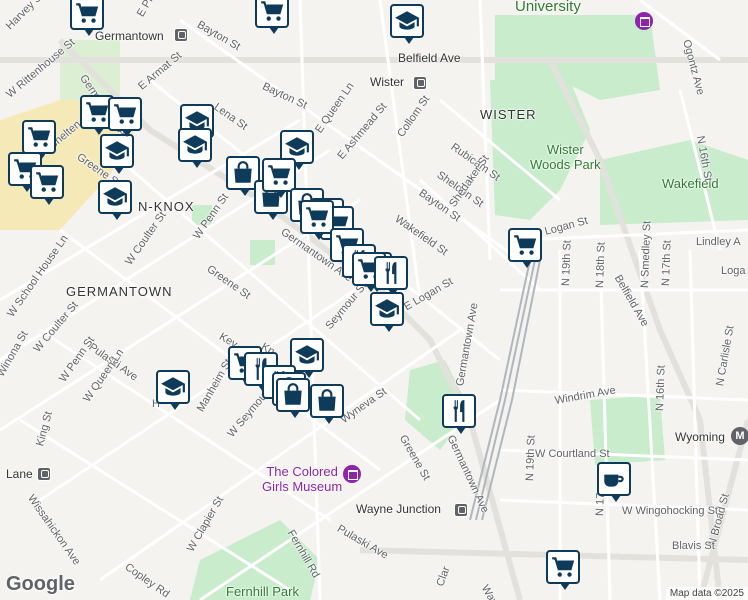  What do you see at coordinates (429, 58) in the screenshot?
I see `label-belfield-ave: Belfield Ave` at bounding box center [429, 58].